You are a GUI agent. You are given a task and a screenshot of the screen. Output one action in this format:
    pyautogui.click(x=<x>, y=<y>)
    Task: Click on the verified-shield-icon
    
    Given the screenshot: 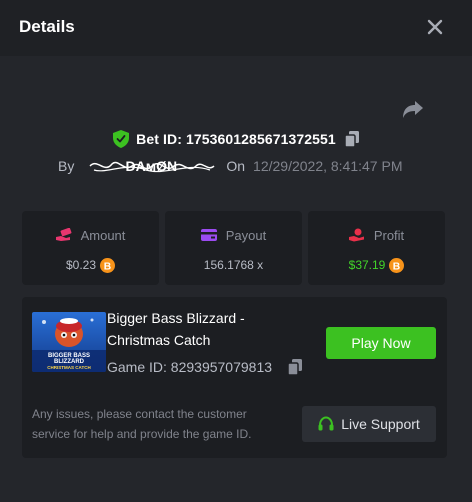 What is the action you would take?
    pyautogui.click(x=121, y=139)
    